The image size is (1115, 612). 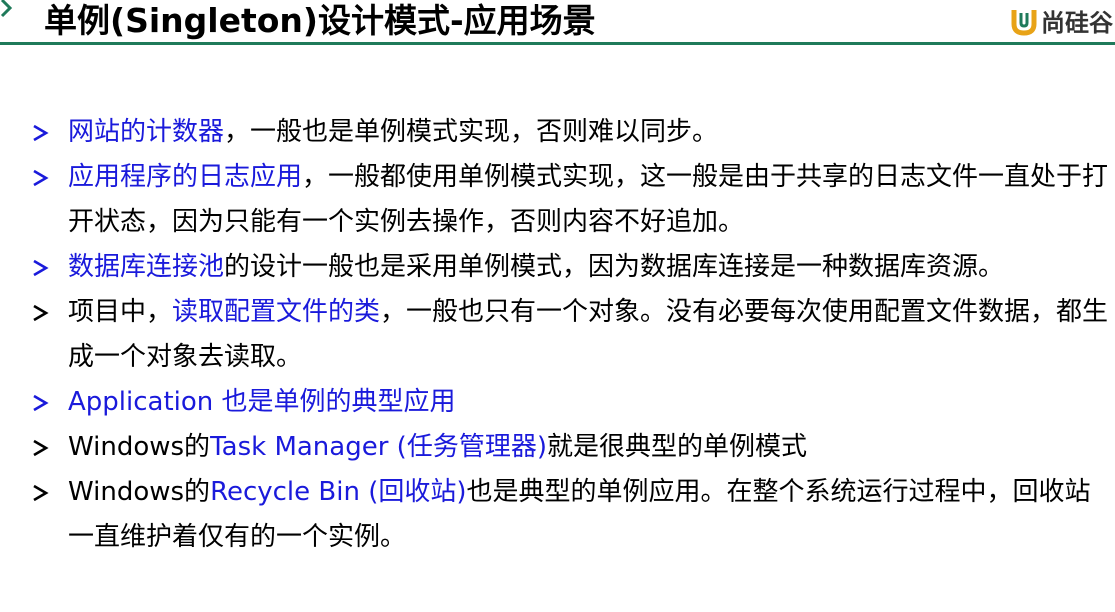 What do you see at coordinates (1024, 22) in the screenshot?
I see `logo-u-icon` at bounding box center [1024, 22].